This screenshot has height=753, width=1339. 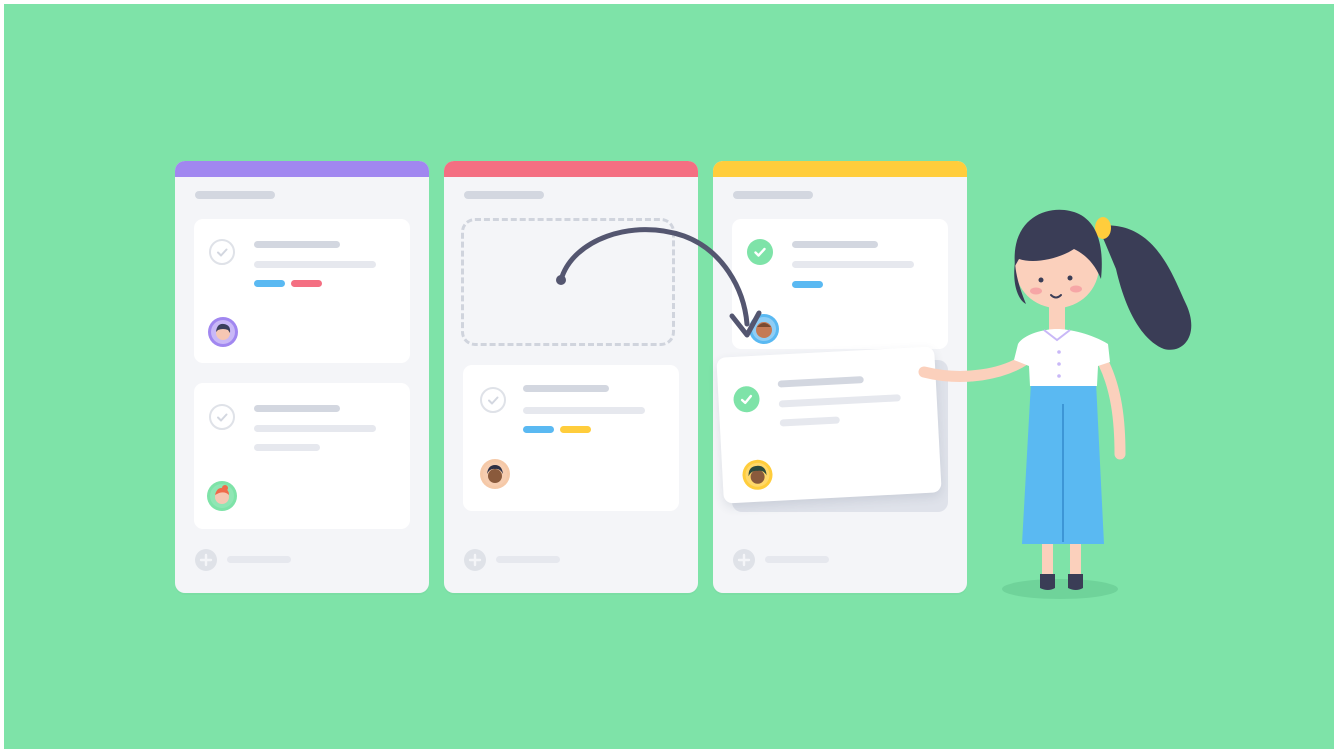 I want to click on drag-arrow-icon, so click(x=659, y=282).